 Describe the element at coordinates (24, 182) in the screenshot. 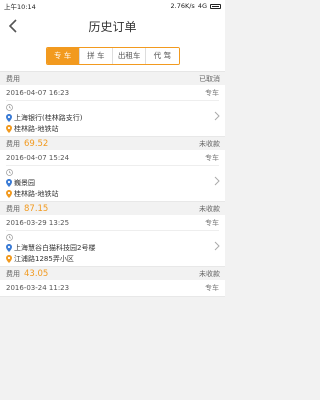

I see `pickup-address: 巍景园` at that location.